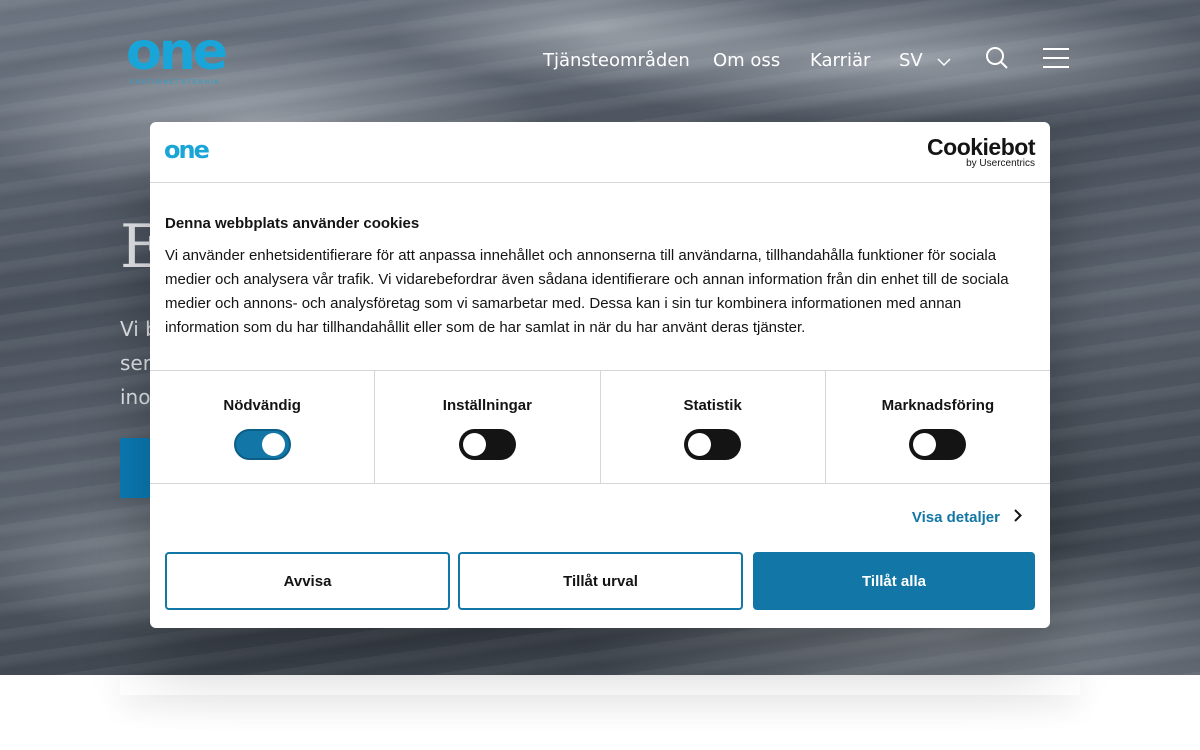  I want to click on chevron-down-icon, so click(944, 60).